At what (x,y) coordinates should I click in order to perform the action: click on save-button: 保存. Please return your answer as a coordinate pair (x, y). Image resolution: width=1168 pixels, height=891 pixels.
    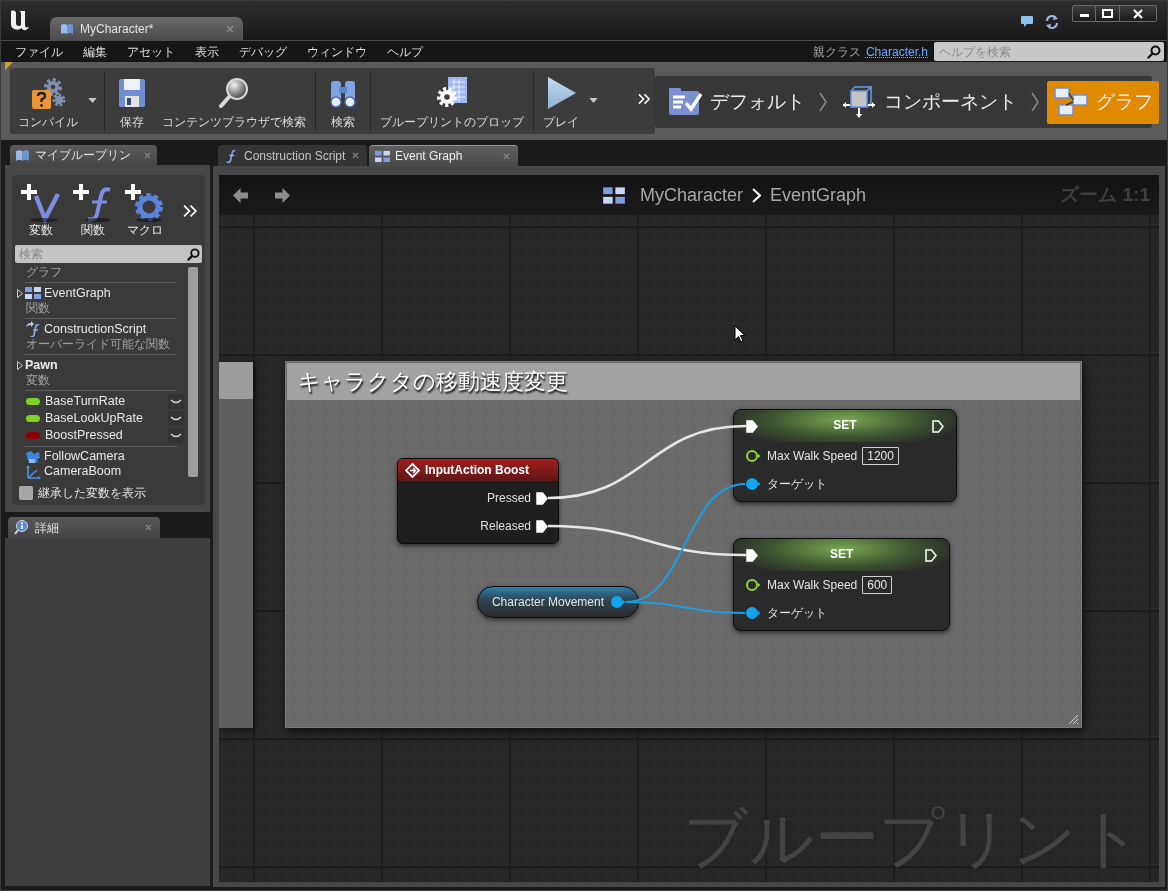
    Looking at the image, I should click on (132, 101).